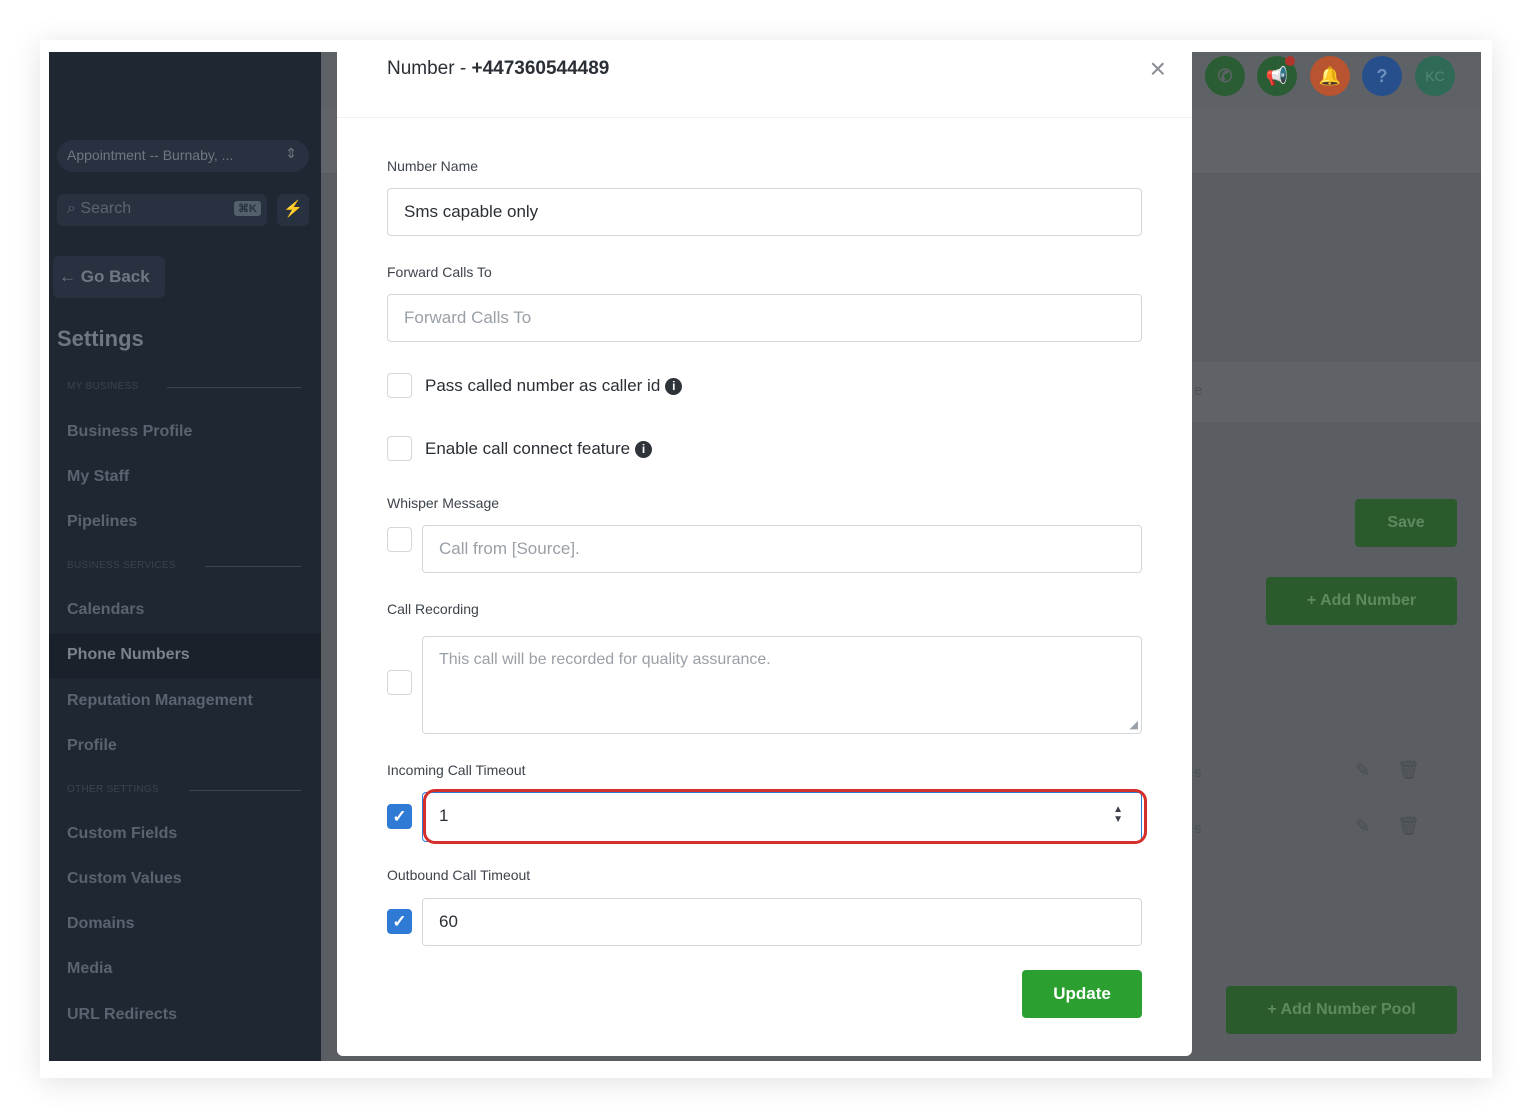 The height and width of the screenshot is (1118, 1532). I want to click on whisper-message-label: Whisper Message, so click(443, 503).